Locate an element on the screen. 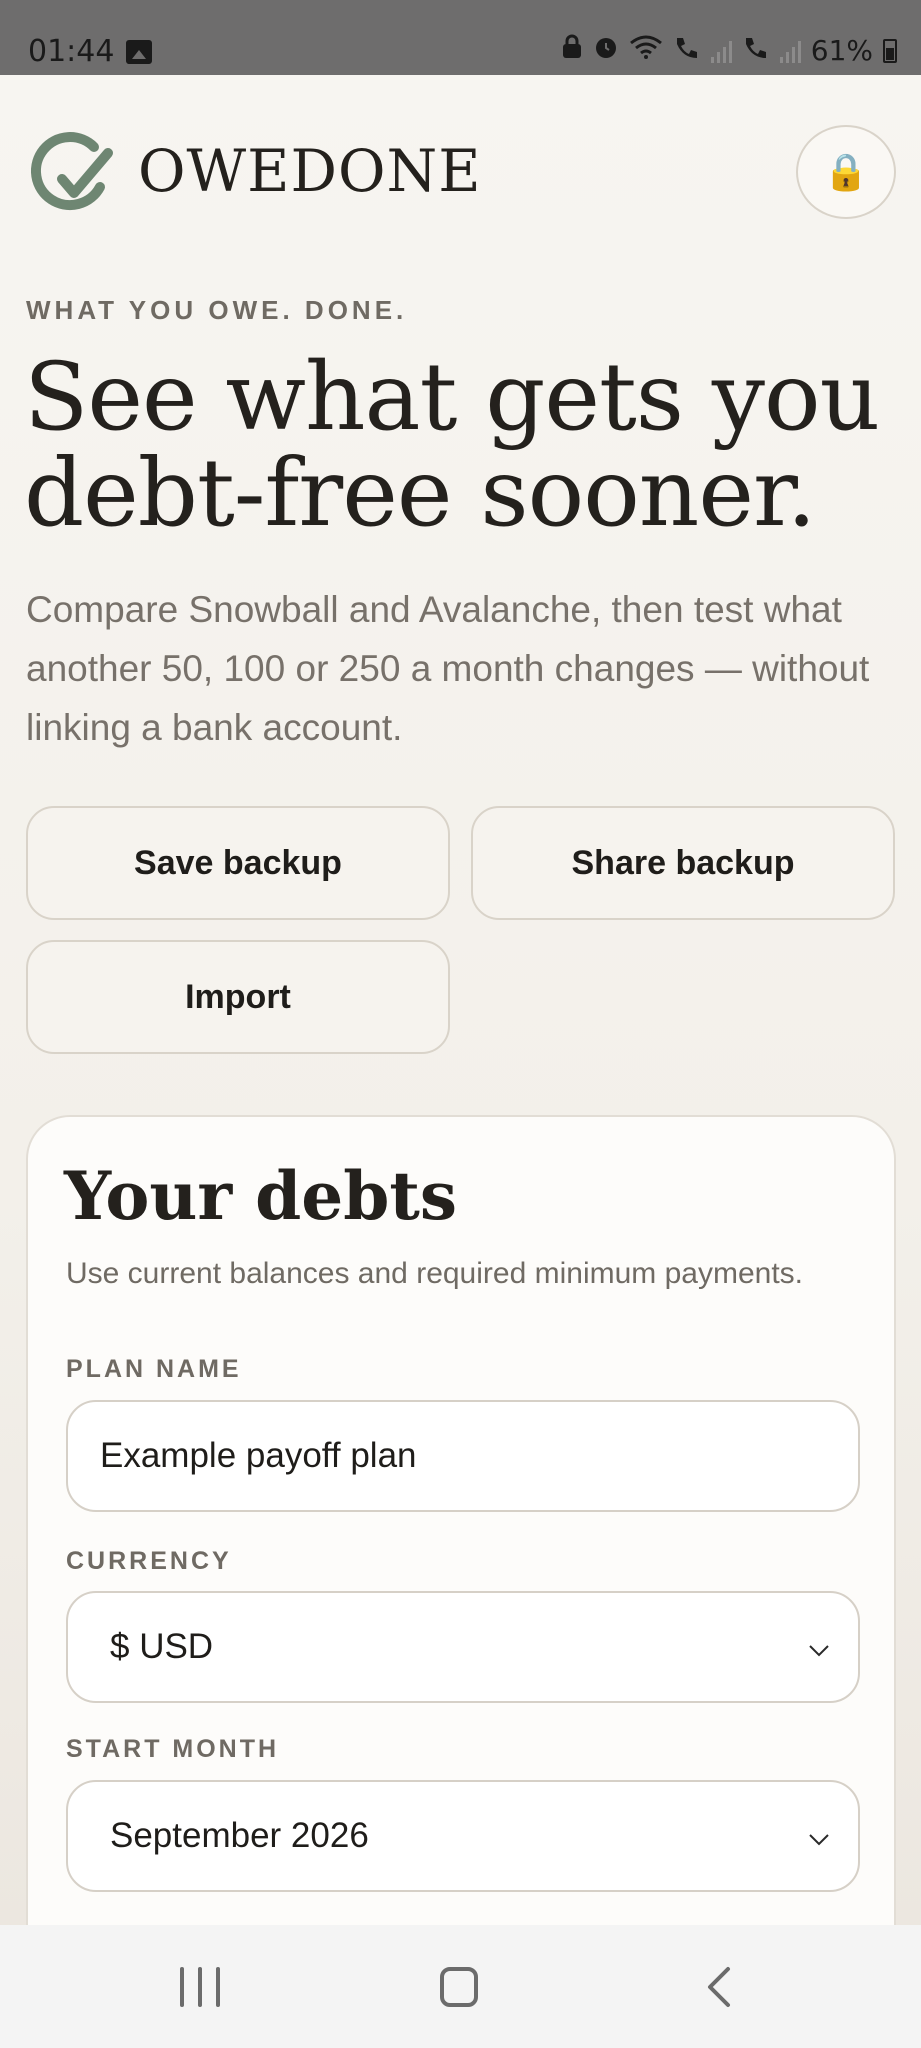  logo-icon is located at coordinates (71, 171).